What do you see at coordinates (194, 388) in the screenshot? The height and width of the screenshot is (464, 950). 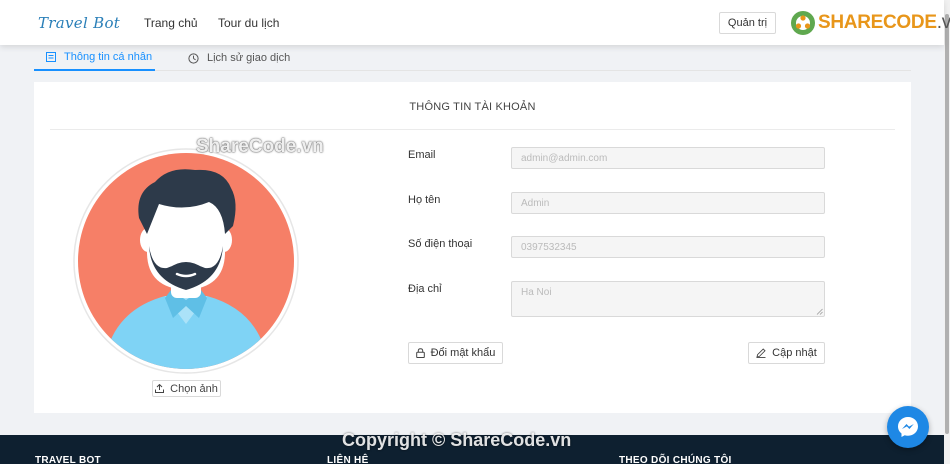 I see `choose-photo-label: Chọn ảnh` at bounding box center [194, 388].